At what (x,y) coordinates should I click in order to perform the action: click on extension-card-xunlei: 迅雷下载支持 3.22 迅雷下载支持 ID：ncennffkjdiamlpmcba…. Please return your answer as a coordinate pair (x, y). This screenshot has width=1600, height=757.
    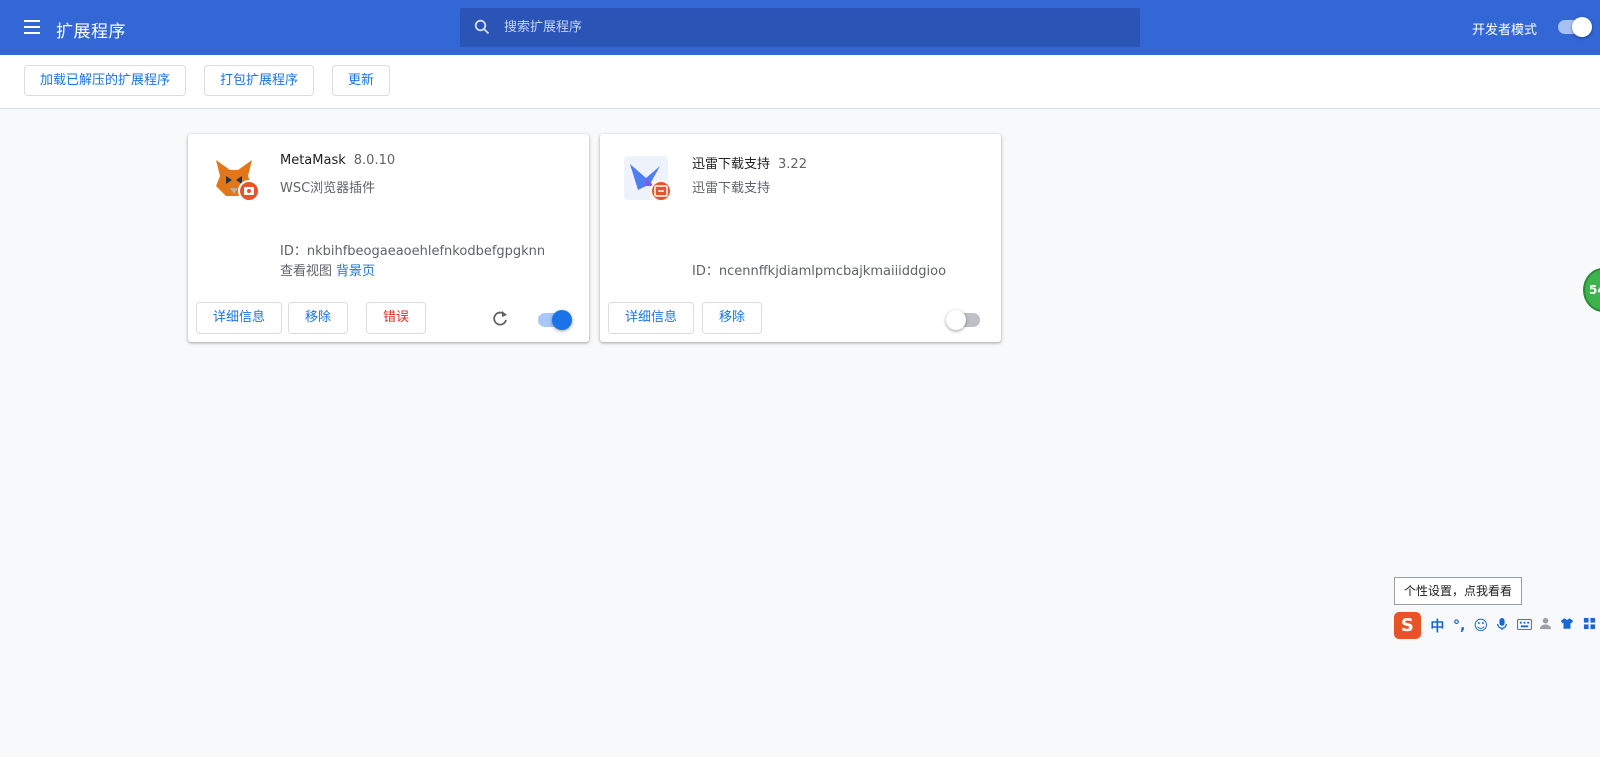
    Looking at the image, I should click on (800, 238).